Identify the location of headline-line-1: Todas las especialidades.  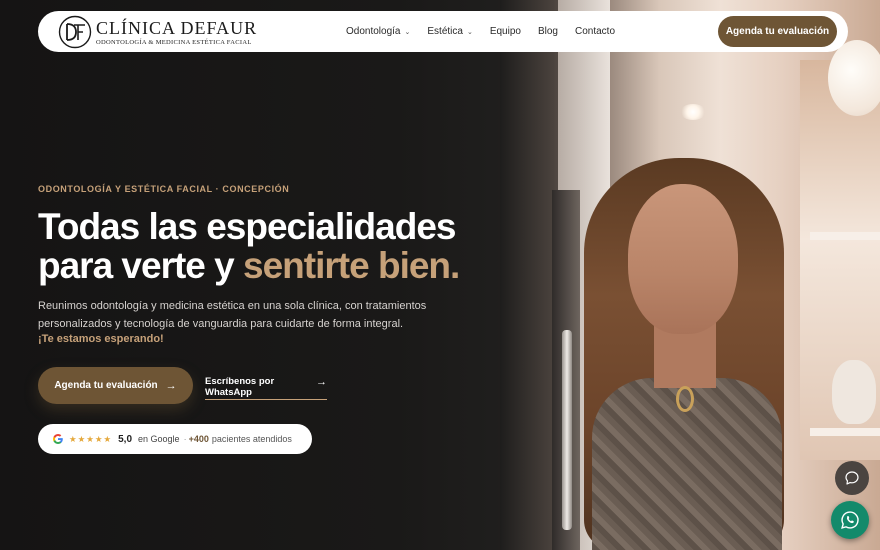
(247, 226).